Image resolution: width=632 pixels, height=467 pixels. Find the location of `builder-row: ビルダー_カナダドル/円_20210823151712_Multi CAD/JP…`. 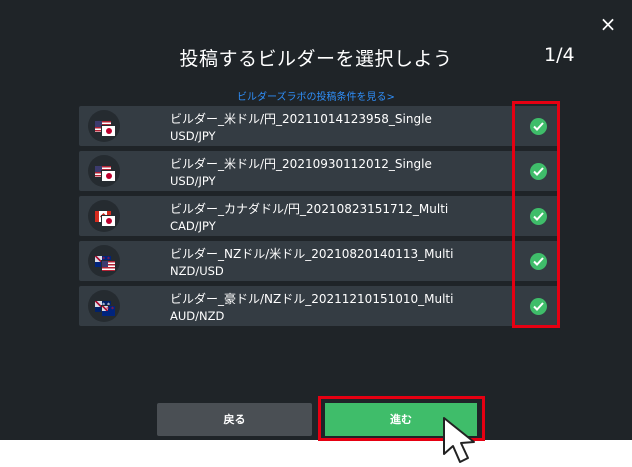

builder-row: ビルダー_カナダドル/円_20210823151712_Multi CAD/JP… is located at coordinates (319, 216).